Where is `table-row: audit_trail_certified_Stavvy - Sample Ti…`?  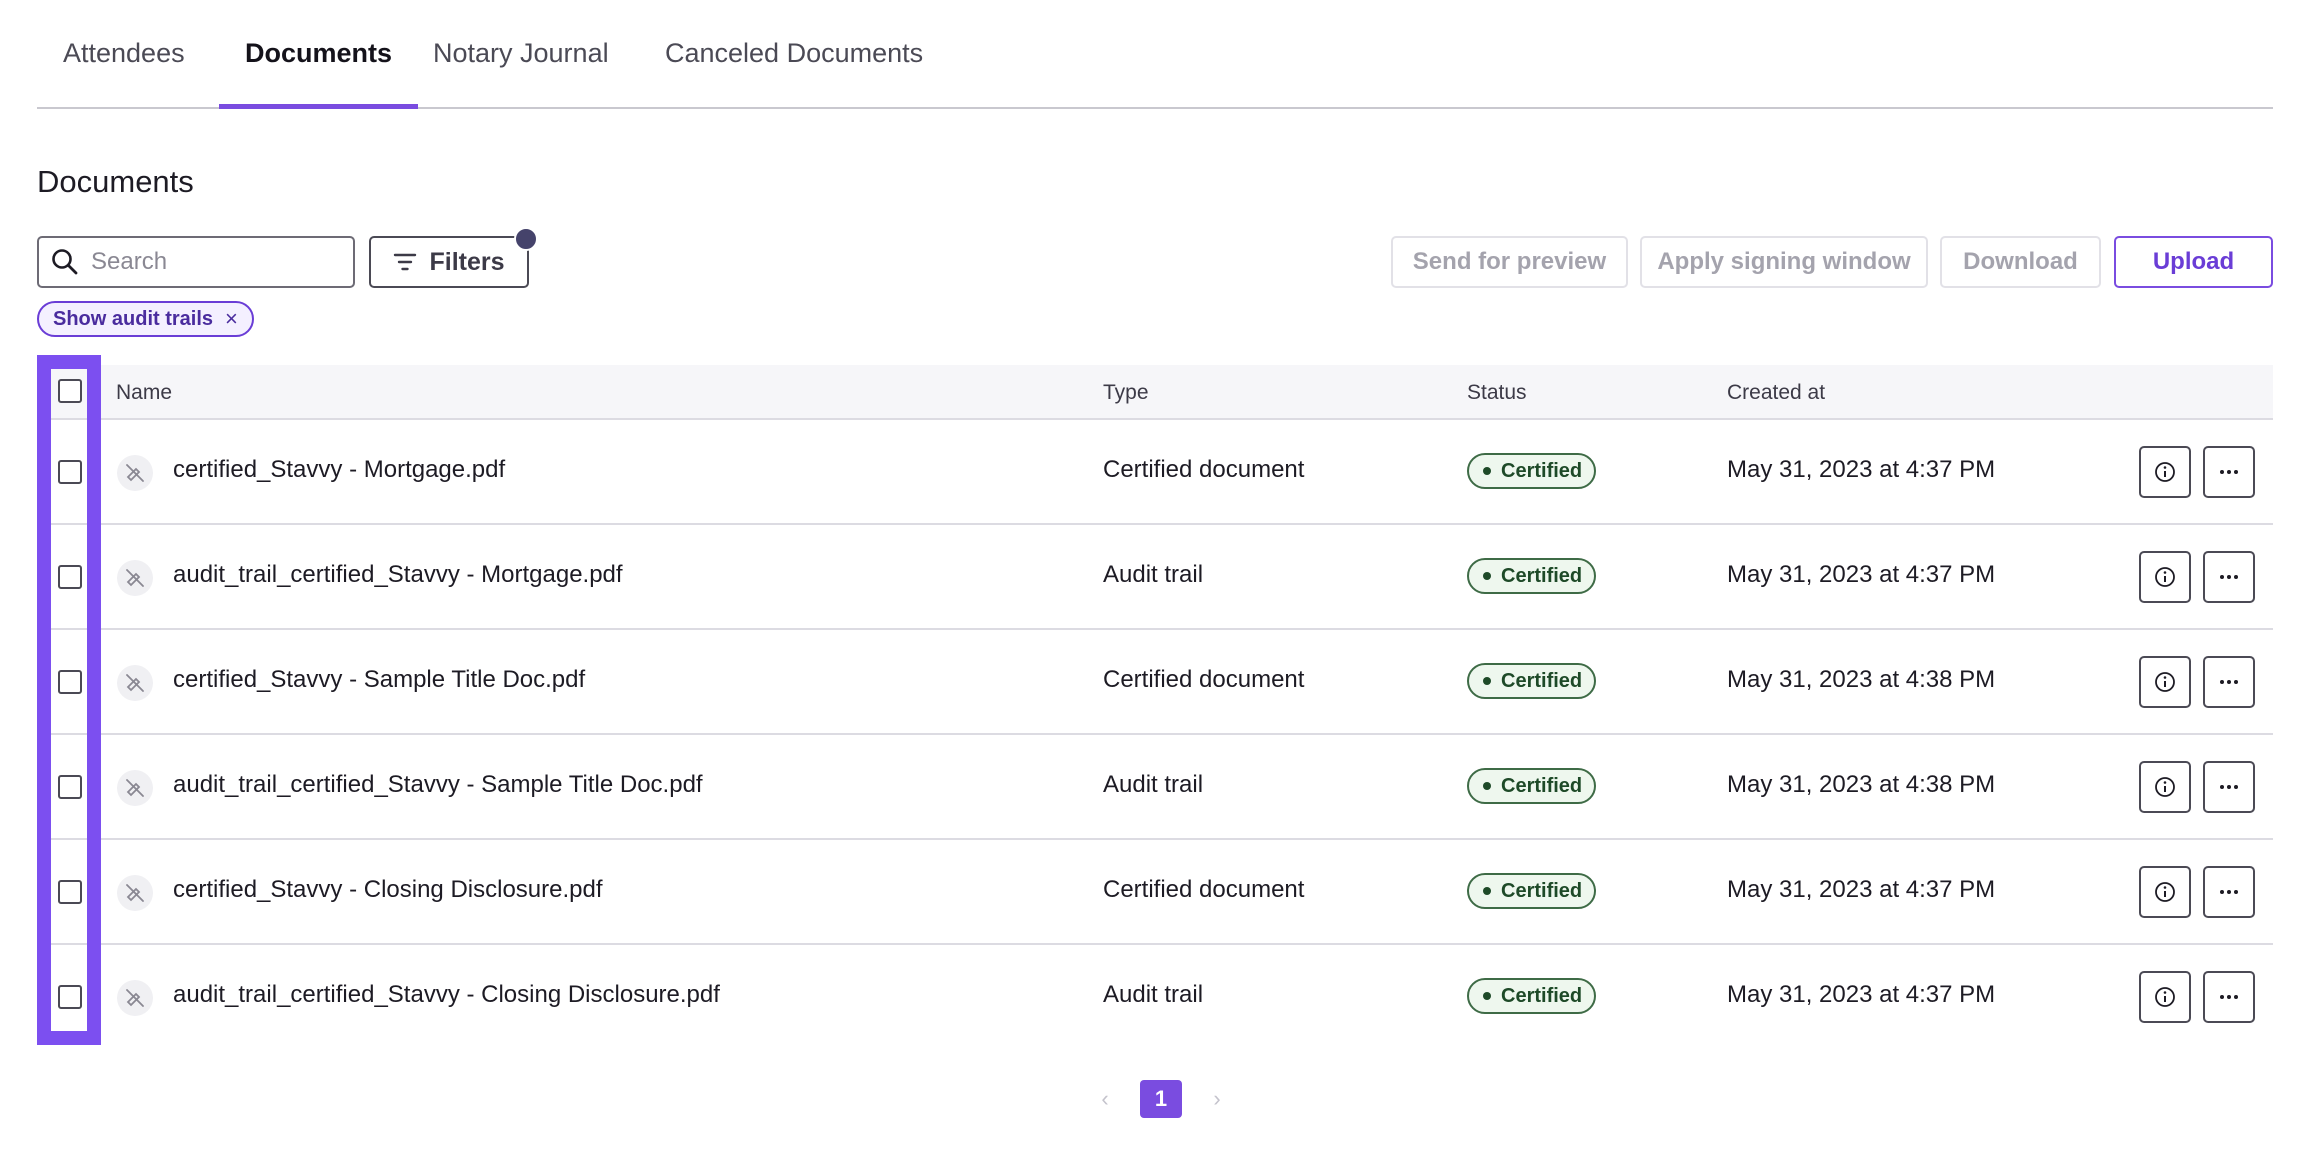
table-row: audit_trail_certified_Stavvy - Sample Ti… is located at coordinates (1155, 787).